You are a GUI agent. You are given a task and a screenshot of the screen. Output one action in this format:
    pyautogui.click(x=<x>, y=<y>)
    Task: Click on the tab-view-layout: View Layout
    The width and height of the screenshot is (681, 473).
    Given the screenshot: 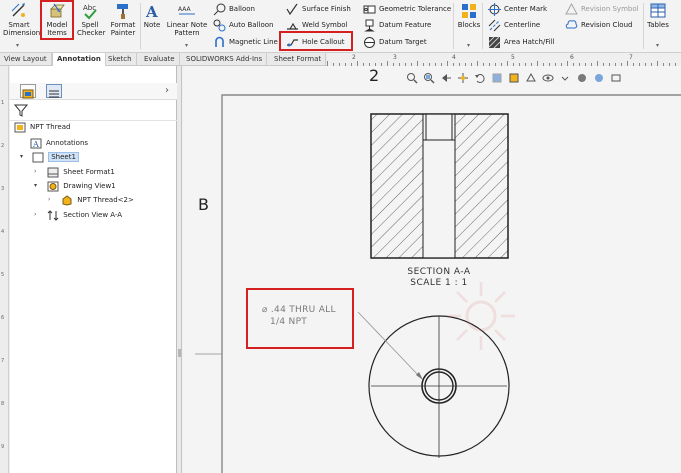 What is the action you would take?
    pyautogui.click(x=26, y=59)
    